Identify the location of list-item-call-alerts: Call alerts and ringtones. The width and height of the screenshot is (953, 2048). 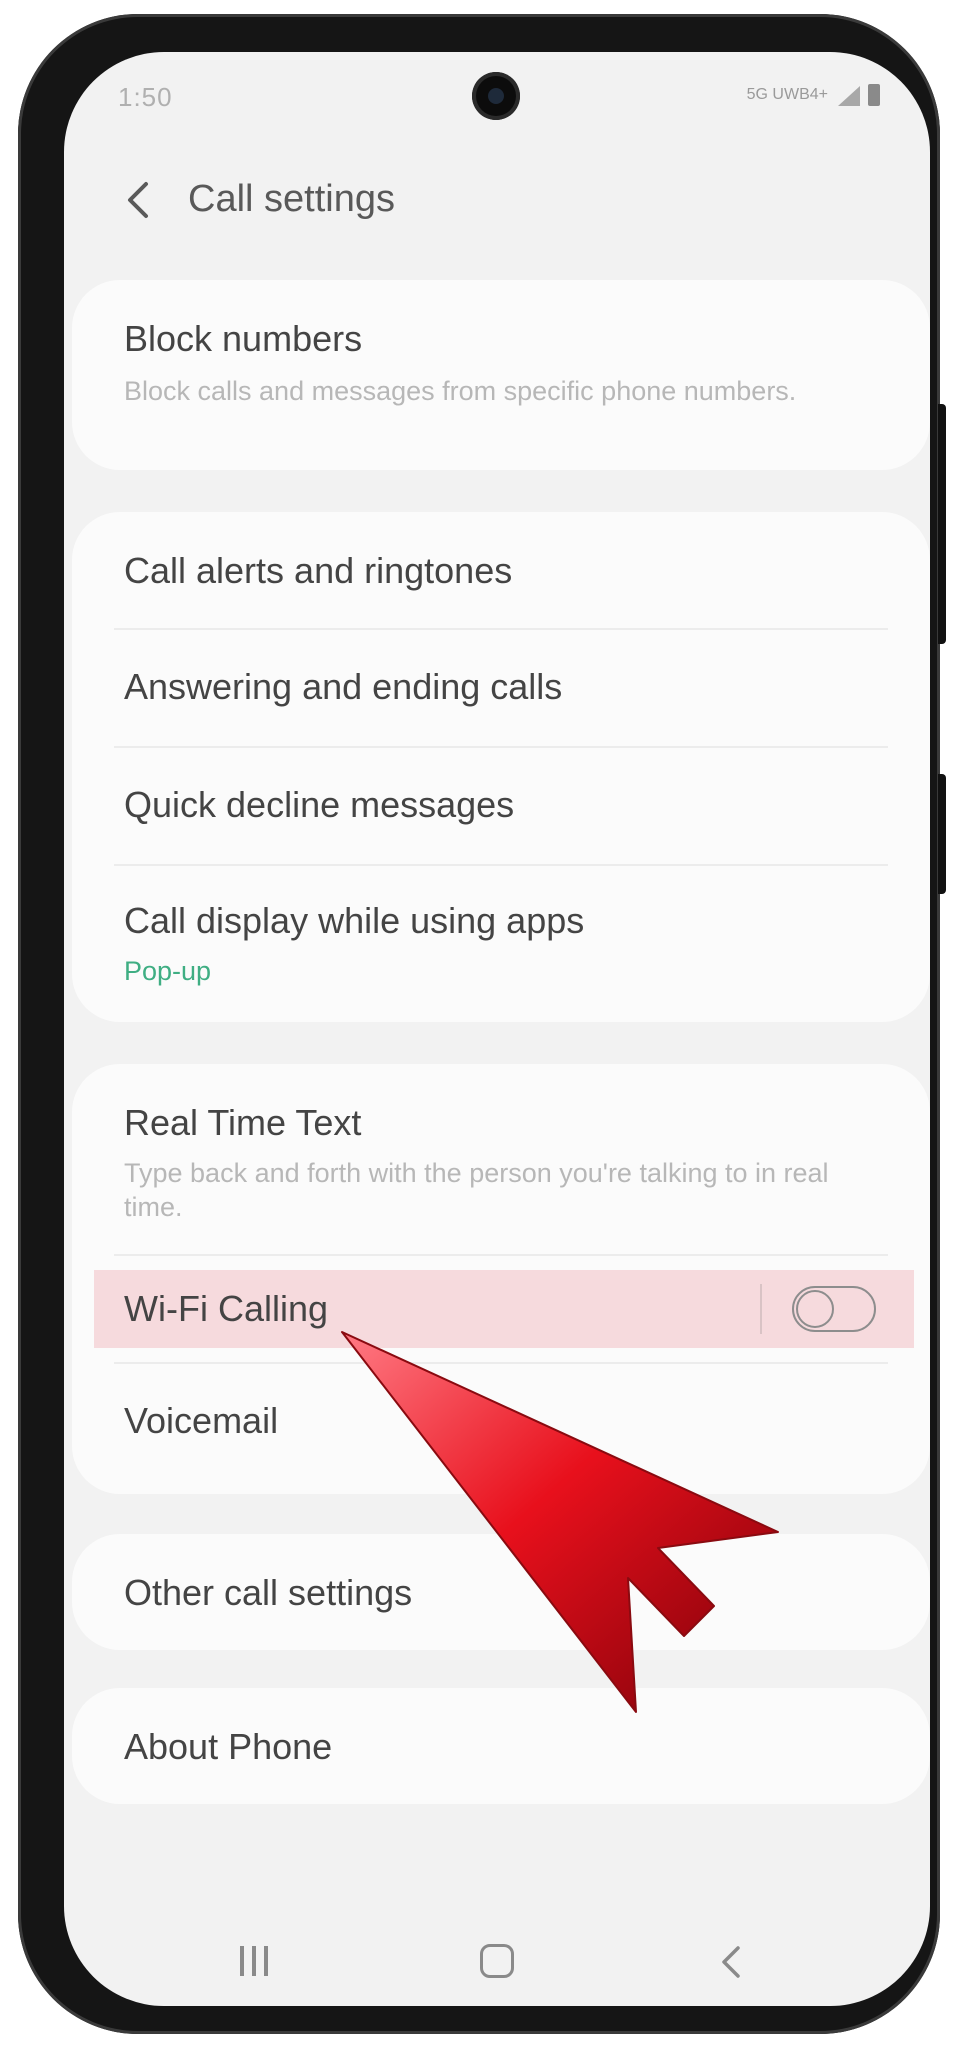
(501, 570).